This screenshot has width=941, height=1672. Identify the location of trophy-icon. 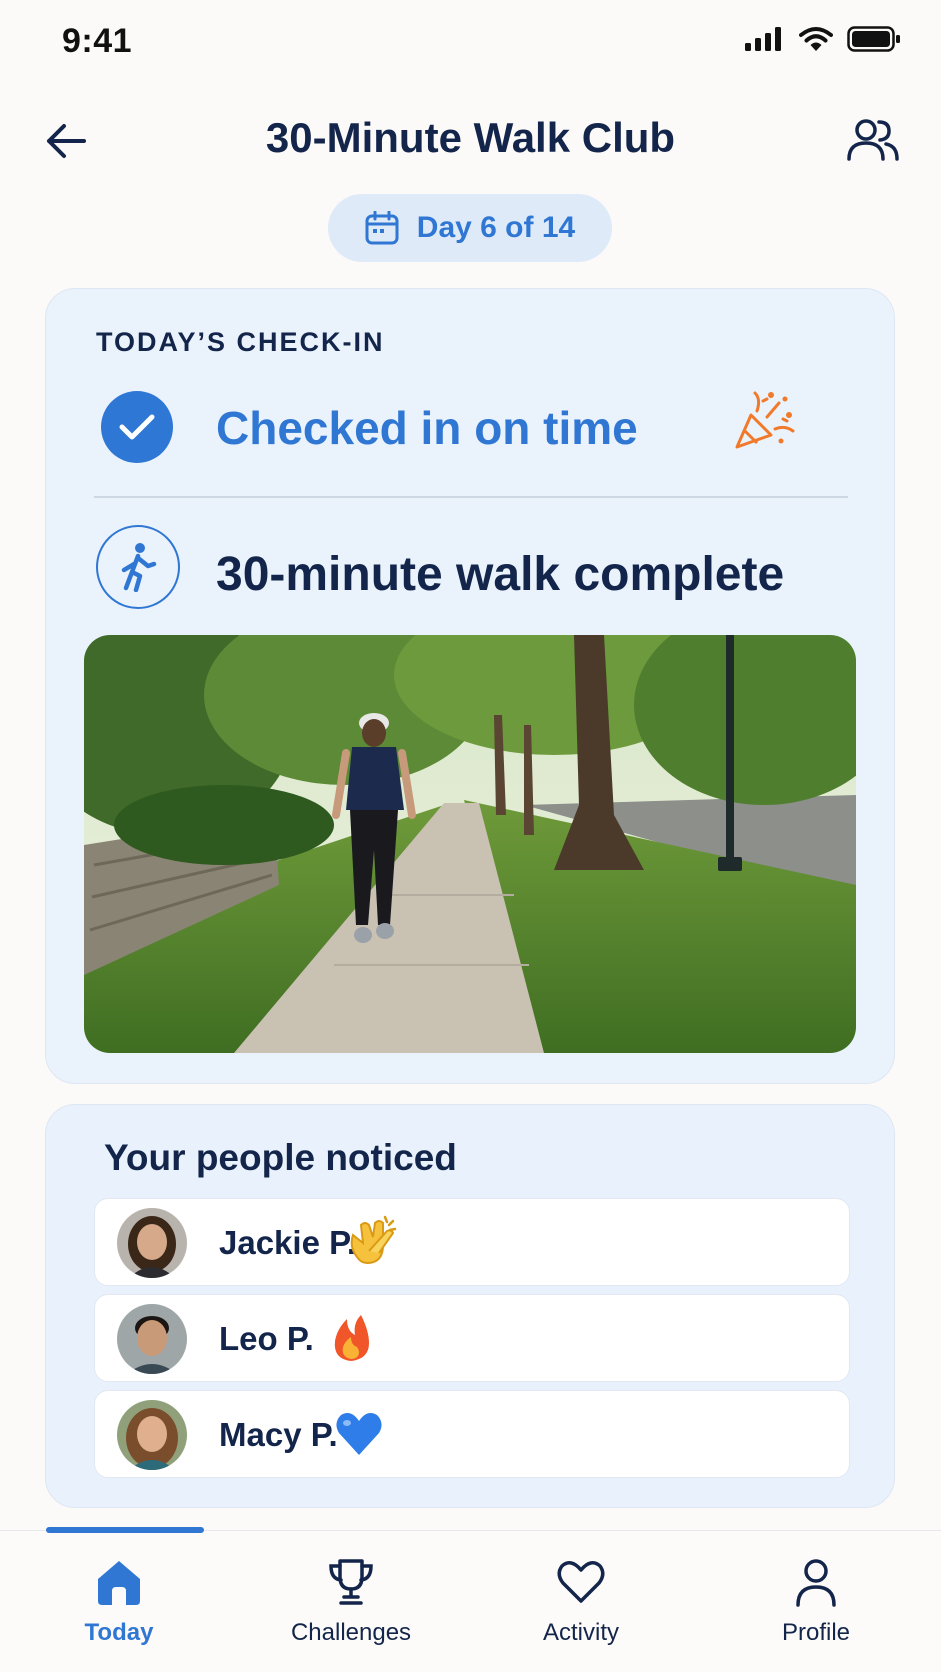
(351, 1582).